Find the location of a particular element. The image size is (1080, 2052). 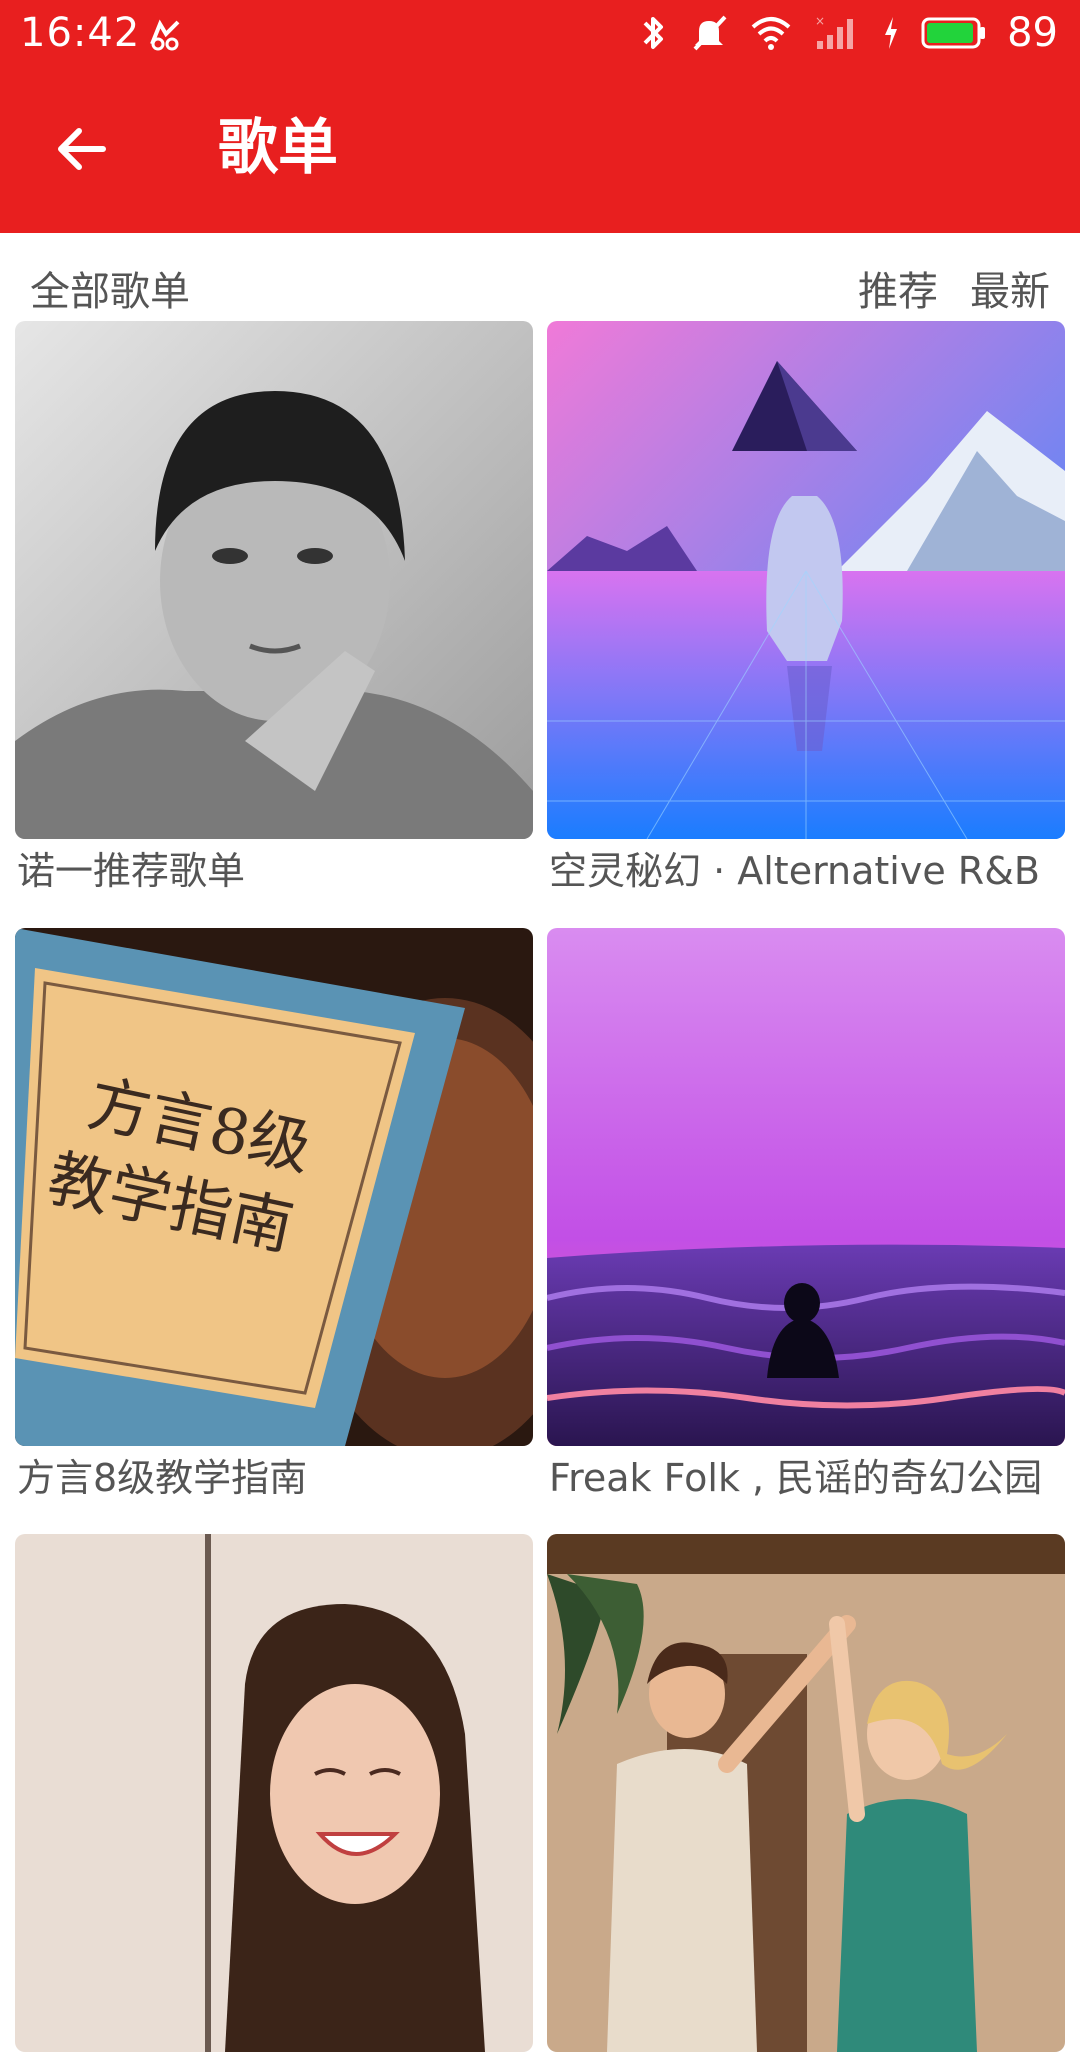

playlist-card: Freak Folk , 民谣的奇幻公园 is located at coordinates (806, 1214).